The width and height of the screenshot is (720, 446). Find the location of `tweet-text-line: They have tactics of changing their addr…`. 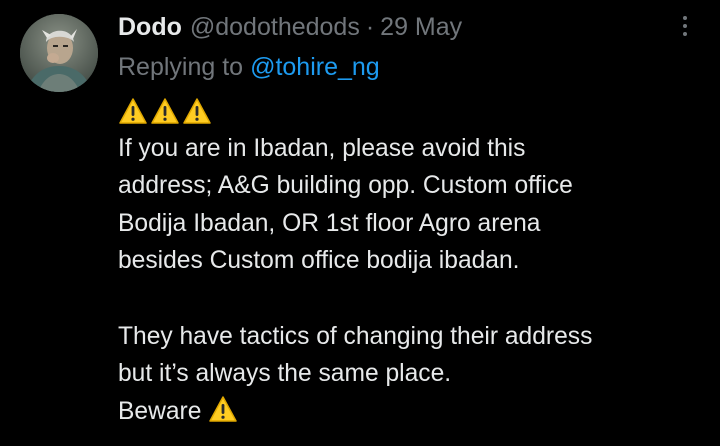

tweet-text-line: They have tactics of changing their addr… is located at coordinates (355, 336).